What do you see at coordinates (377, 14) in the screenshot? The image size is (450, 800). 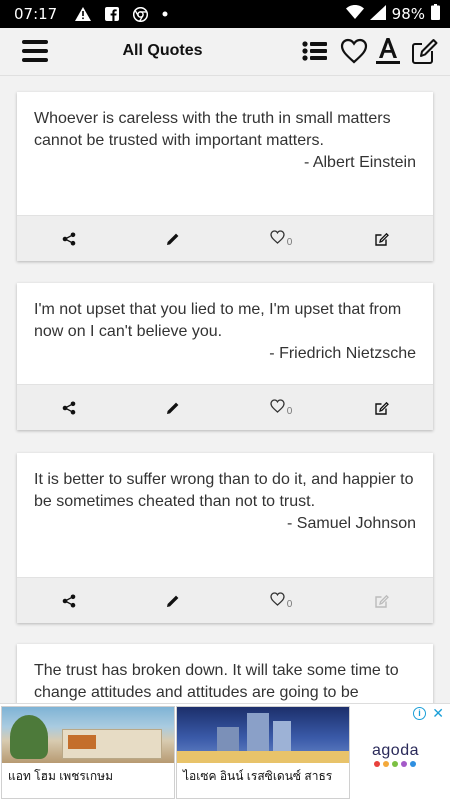 I see `signal-icon` at bounding box center [377, 14].